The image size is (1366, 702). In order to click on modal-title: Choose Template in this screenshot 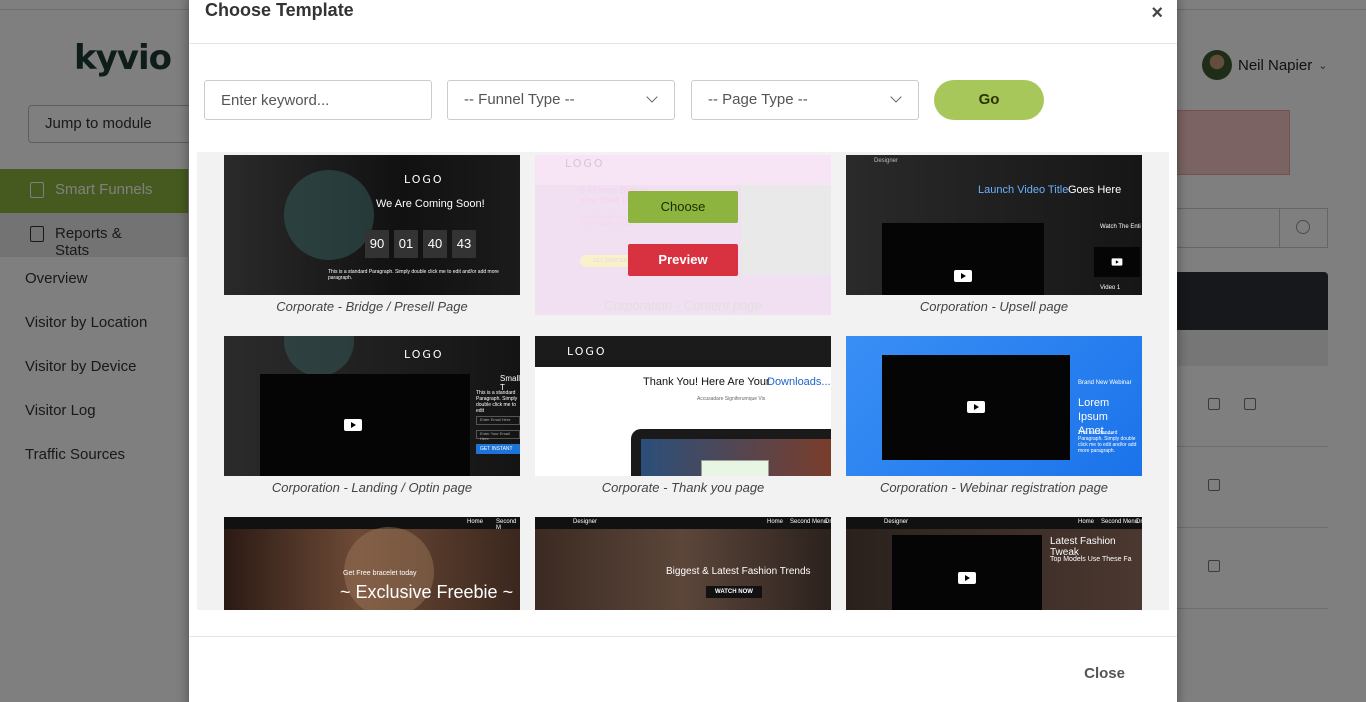, I will do `click(279, 10)`.